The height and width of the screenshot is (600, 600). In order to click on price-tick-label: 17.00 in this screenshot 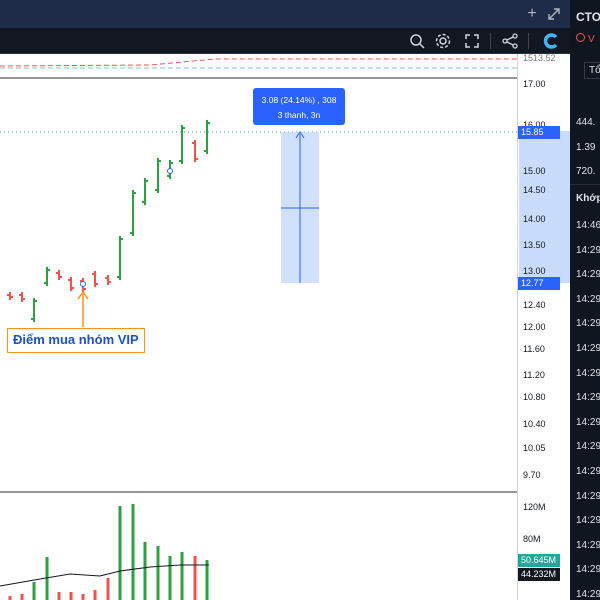, I will do `click(534, 84)`.